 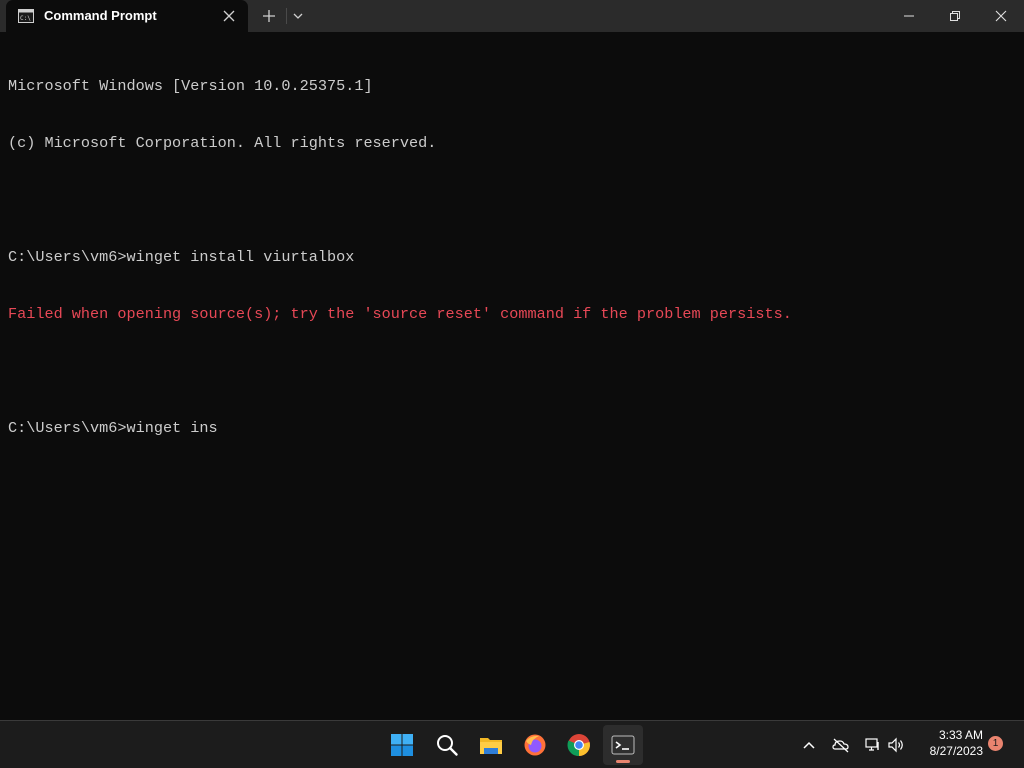 I want to click on minimize-icon, so click(x=909, y=16).